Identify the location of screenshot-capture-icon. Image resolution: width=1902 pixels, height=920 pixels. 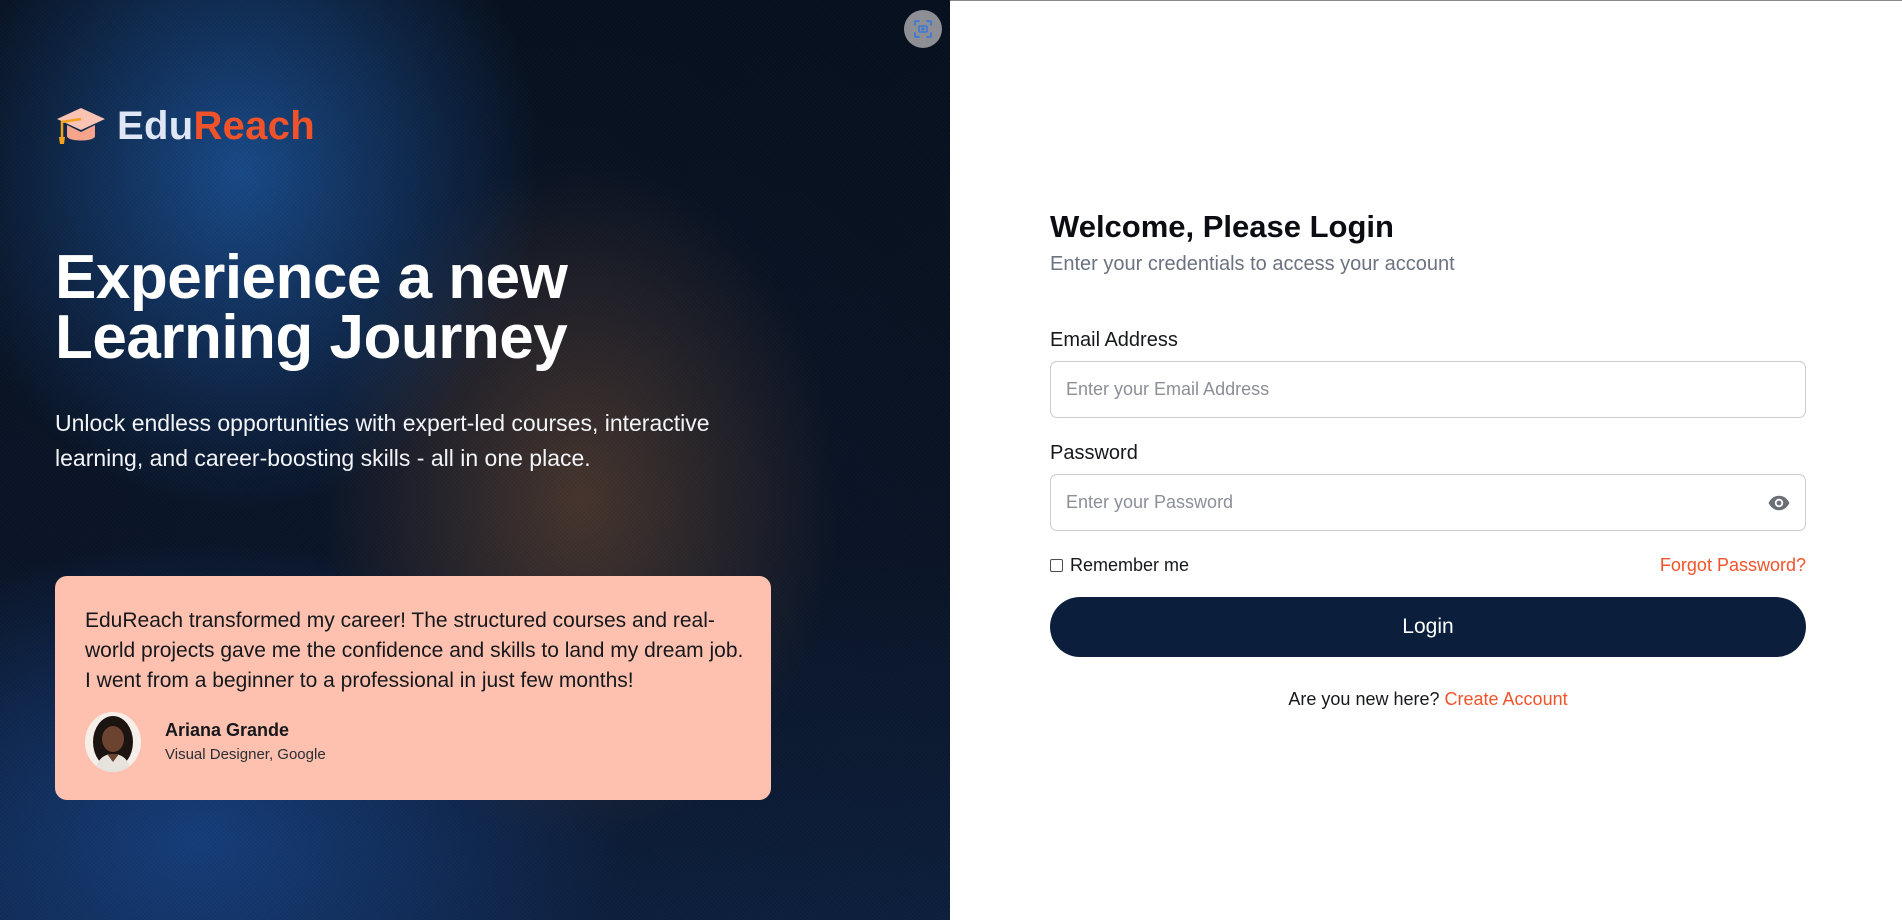
(923, 29).